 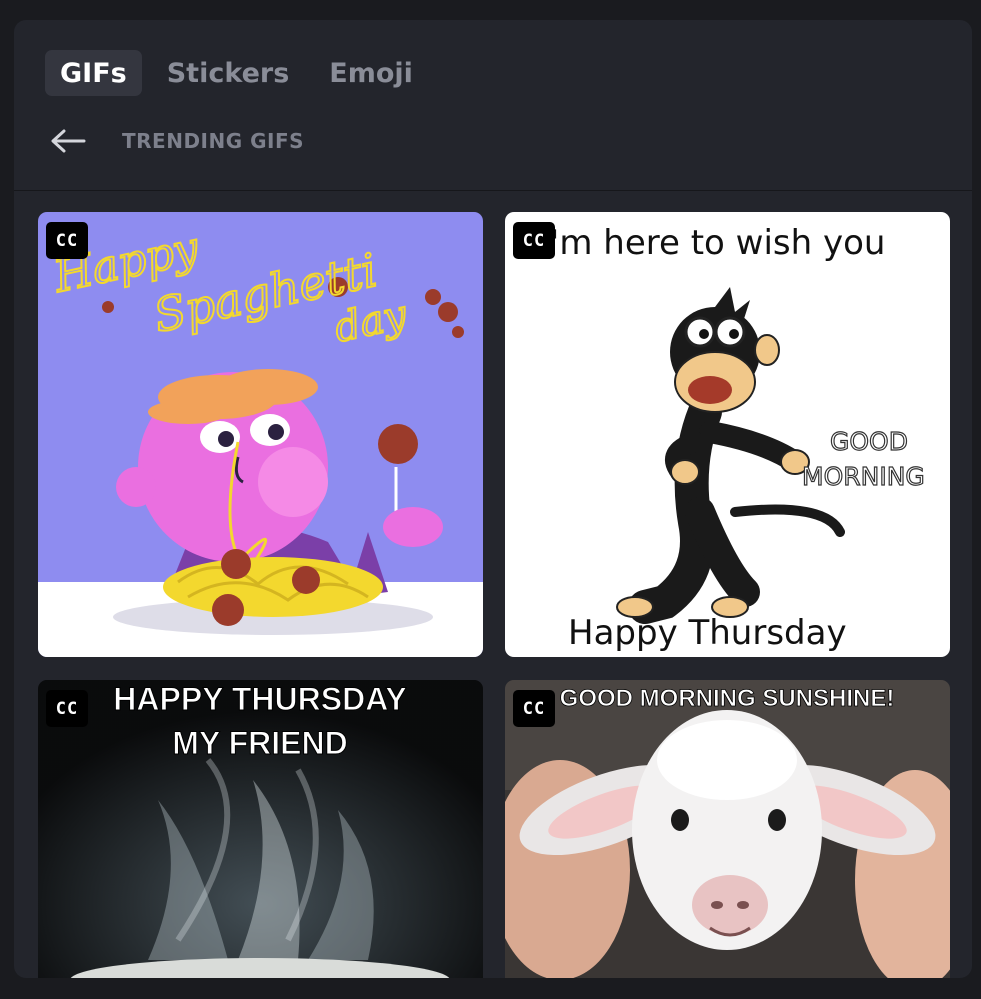 What do you see at coordinates (863, 476) in the screenshot?
I see `caption-morning: MORNING` at bounding box center [863, 476].